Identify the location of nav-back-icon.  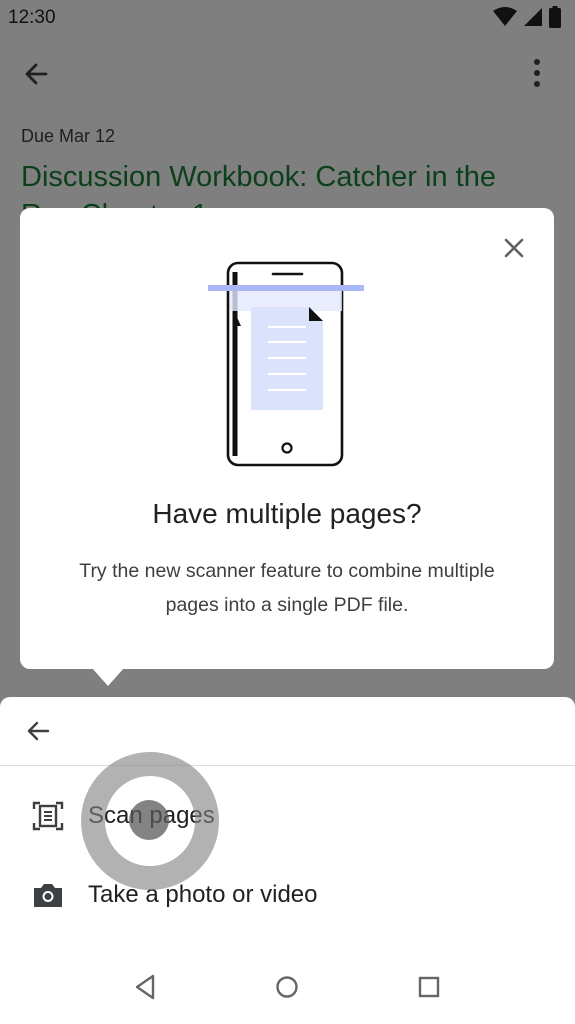
(146, 987).